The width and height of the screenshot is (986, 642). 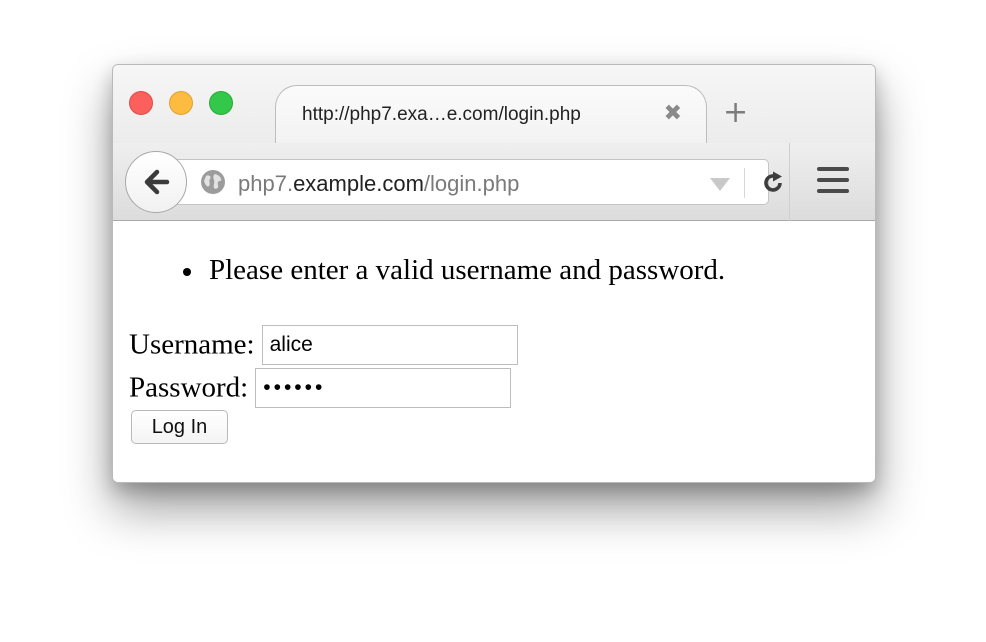 What do you see at coordinates (221, 103) in the screenshot?
I see `window-zoom-button` at bounding box center [221, 103].